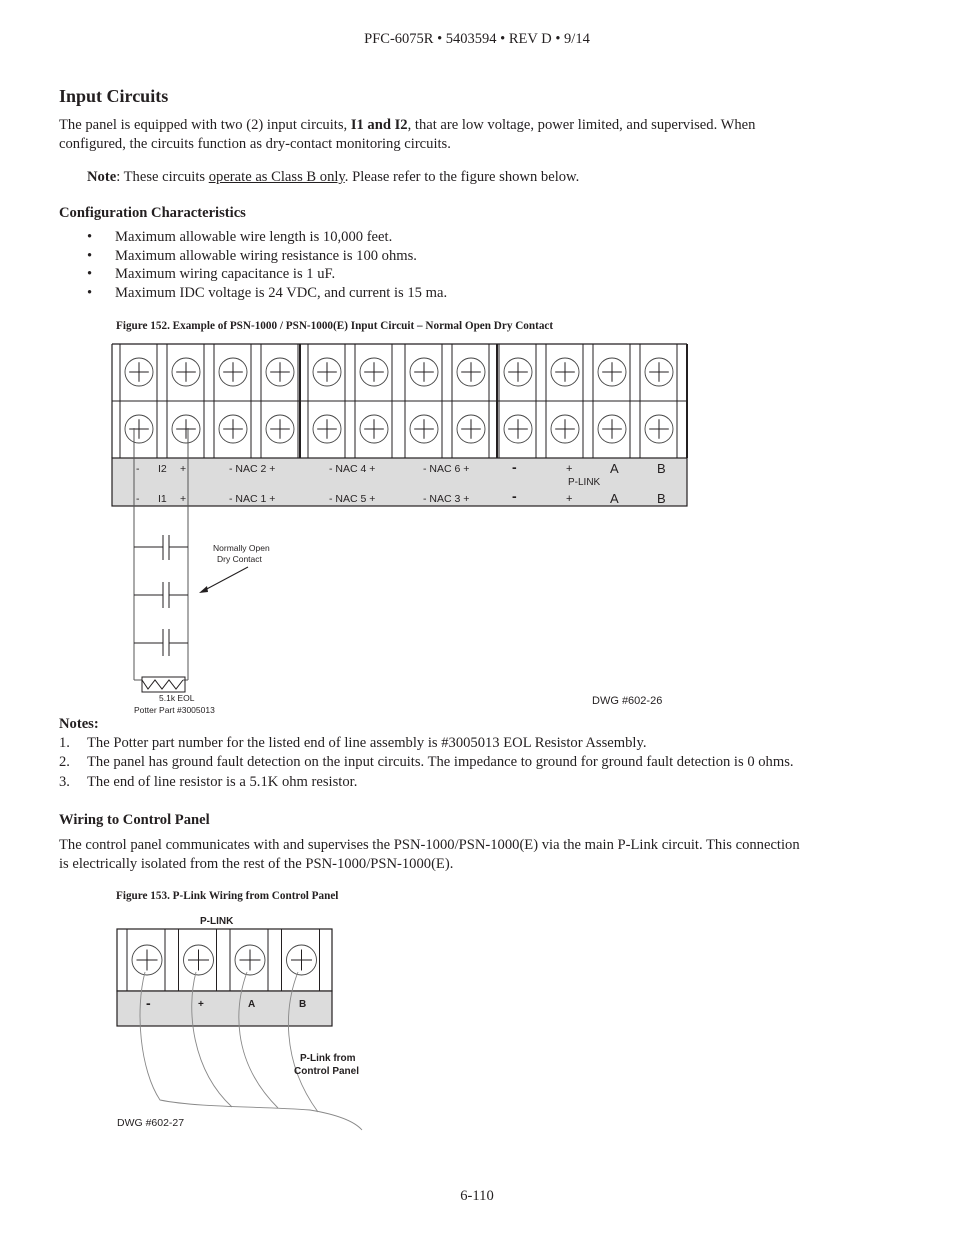  What do you see at coordinates (241, 548) in the screenshot?
I see `contact-label: Normally Open` at bounding box center [241, 548].